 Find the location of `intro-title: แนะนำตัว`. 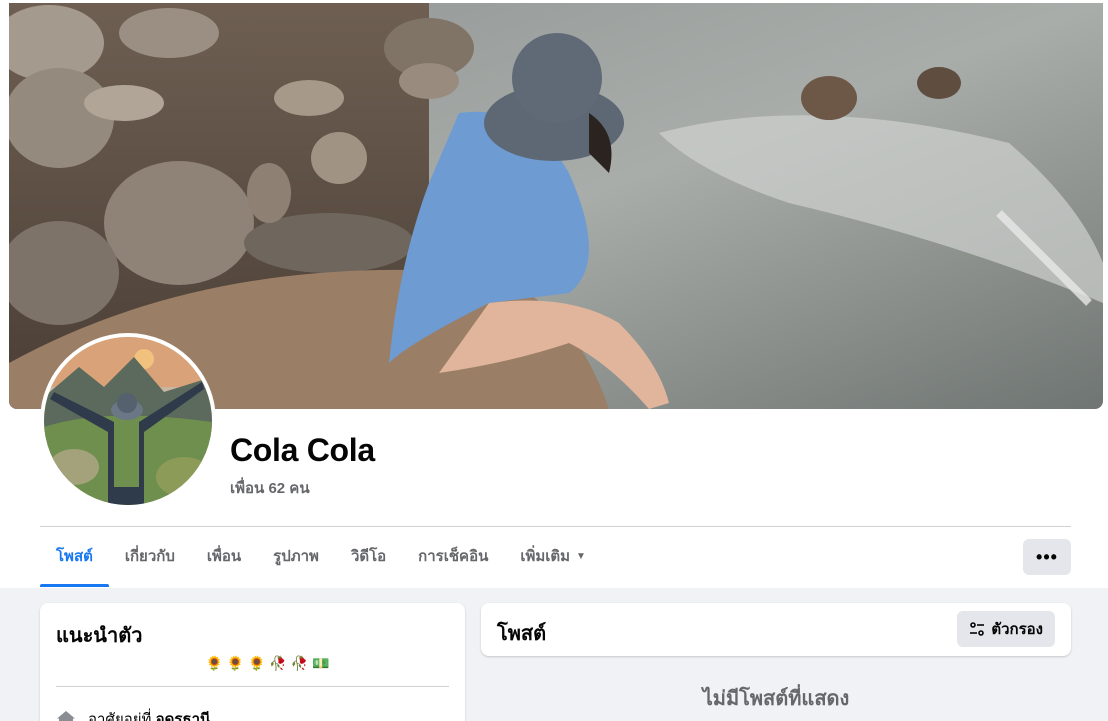

intro-title: แนะนำตัว is located at coordinates (99, 636).